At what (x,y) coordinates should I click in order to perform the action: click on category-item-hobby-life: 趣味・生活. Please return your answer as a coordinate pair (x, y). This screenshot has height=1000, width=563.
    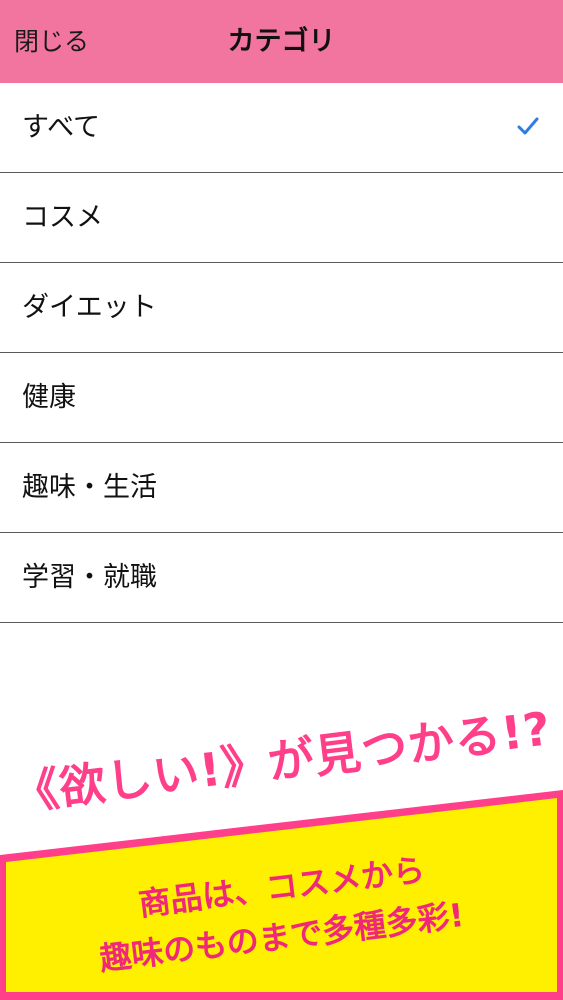
    Looking at the image, I should click on (281, 488).